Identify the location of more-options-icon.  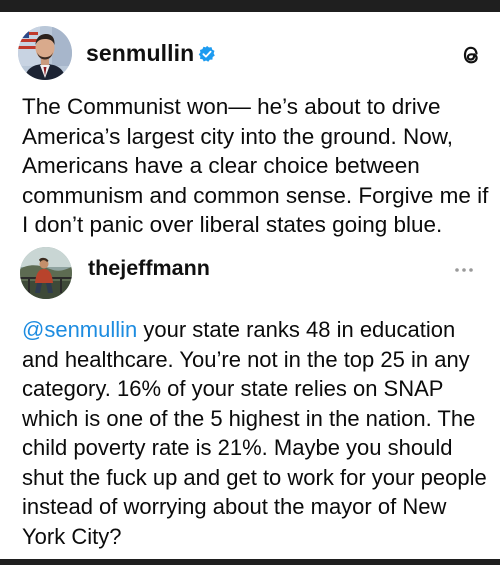
(464, 270).